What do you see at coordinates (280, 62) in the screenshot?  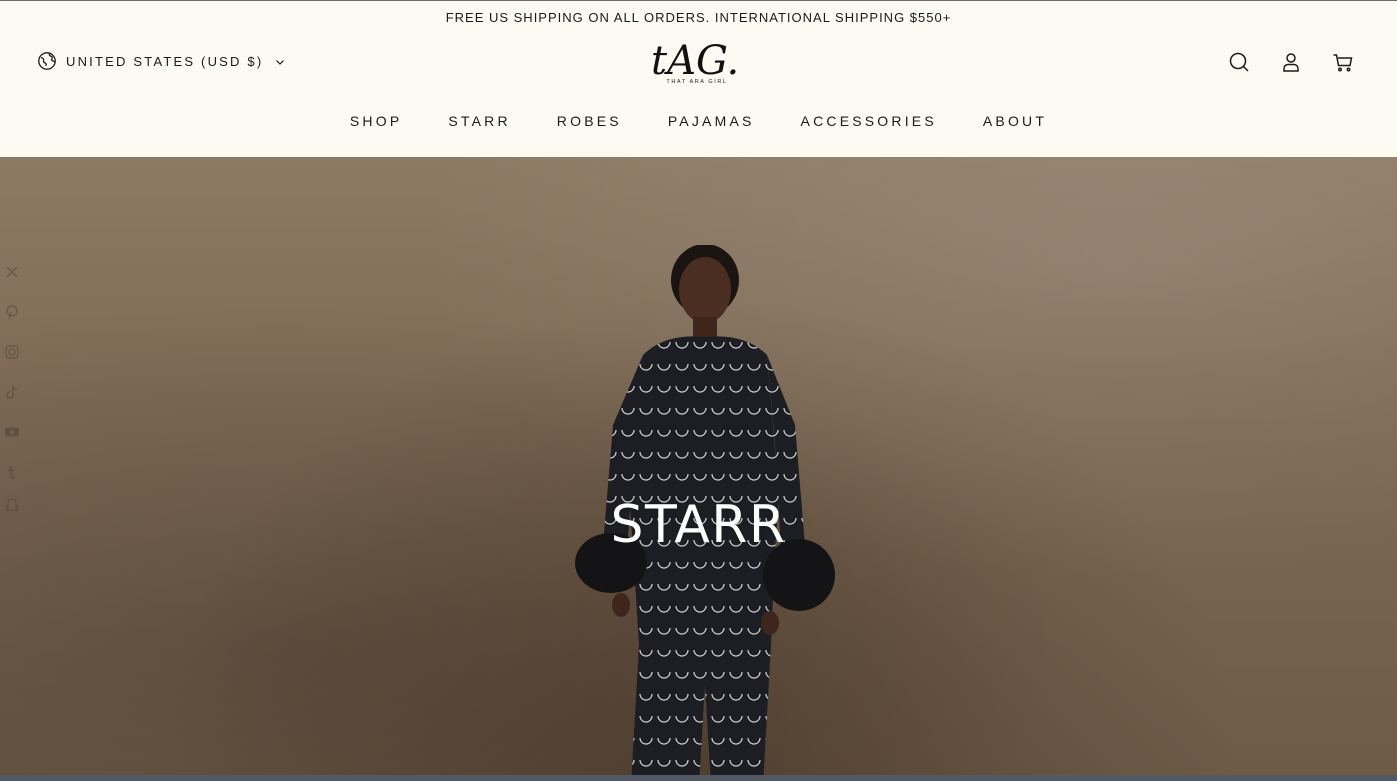 I see `chevron-down-icon` at bounding box center [280, 62].